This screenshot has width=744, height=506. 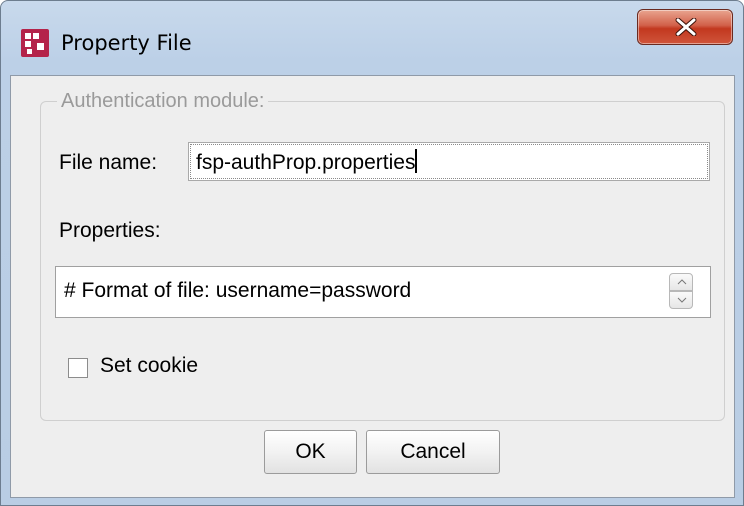 I want to click on properties-textarea: # Format of file: username=password, so click(x=383, y=292).